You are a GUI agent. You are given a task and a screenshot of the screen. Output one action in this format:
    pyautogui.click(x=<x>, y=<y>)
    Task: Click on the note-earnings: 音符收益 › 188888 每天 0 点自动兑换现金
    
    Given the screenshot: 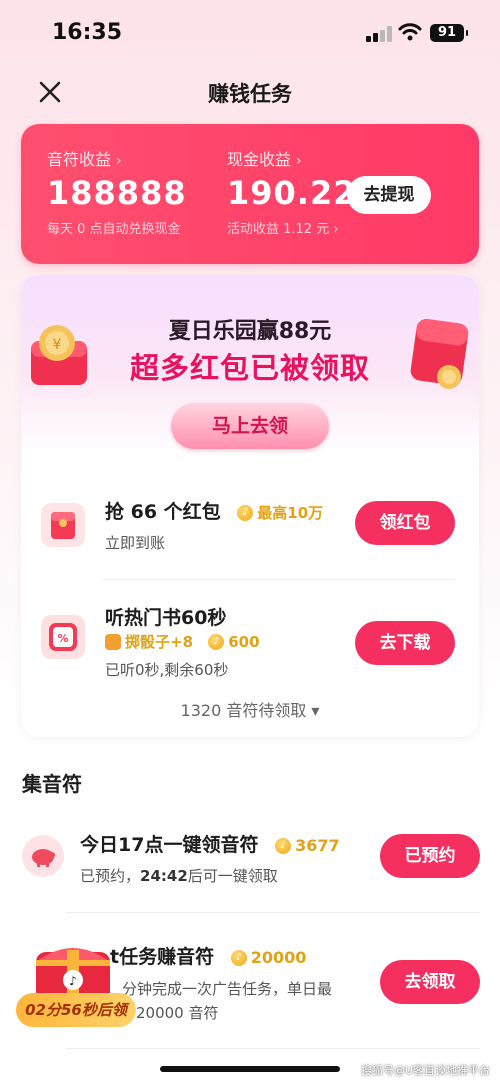 What is the action you would take?
    pyautogui.click(x=117, y=191)
    